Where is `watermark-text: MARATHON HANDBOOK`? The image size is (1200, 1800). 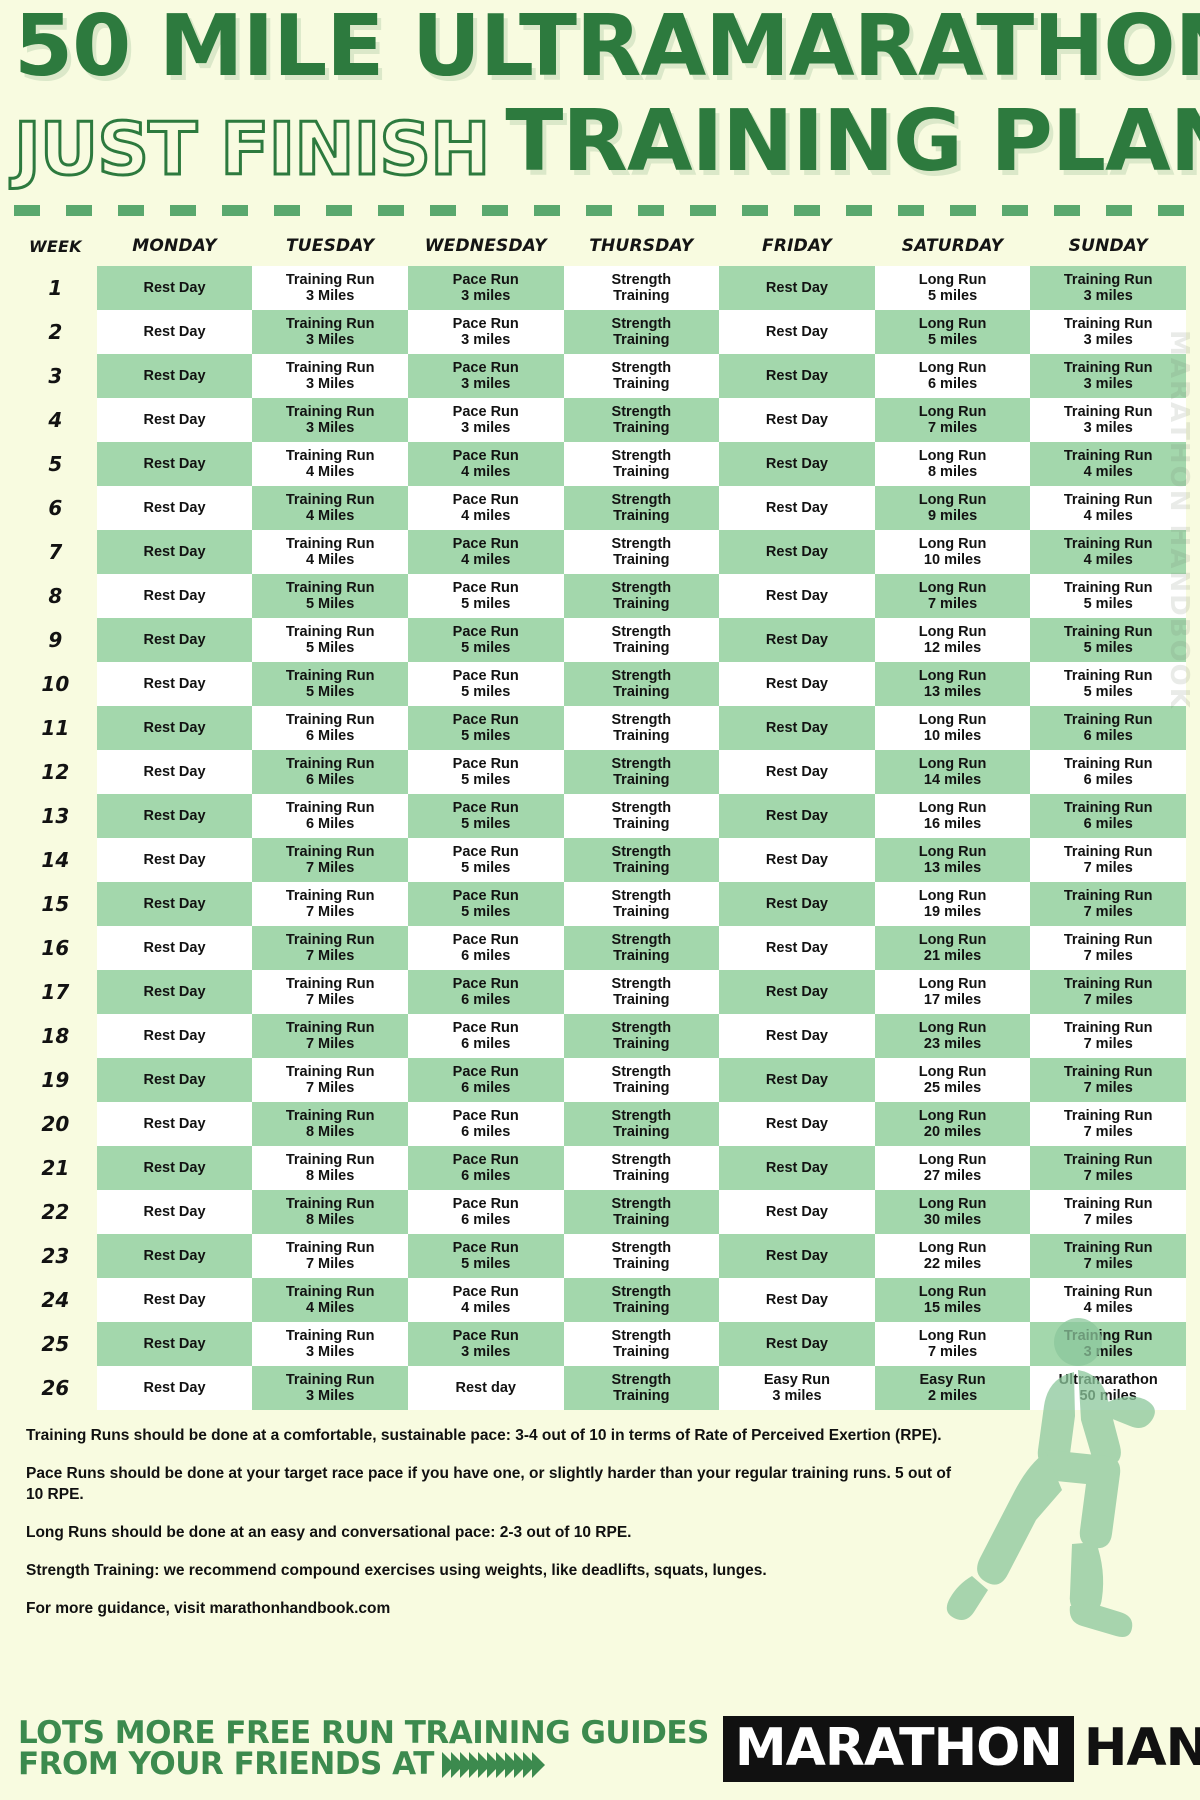
watermark-text: MARATHON HANDBOOK is located at coordinates (1179, 520).